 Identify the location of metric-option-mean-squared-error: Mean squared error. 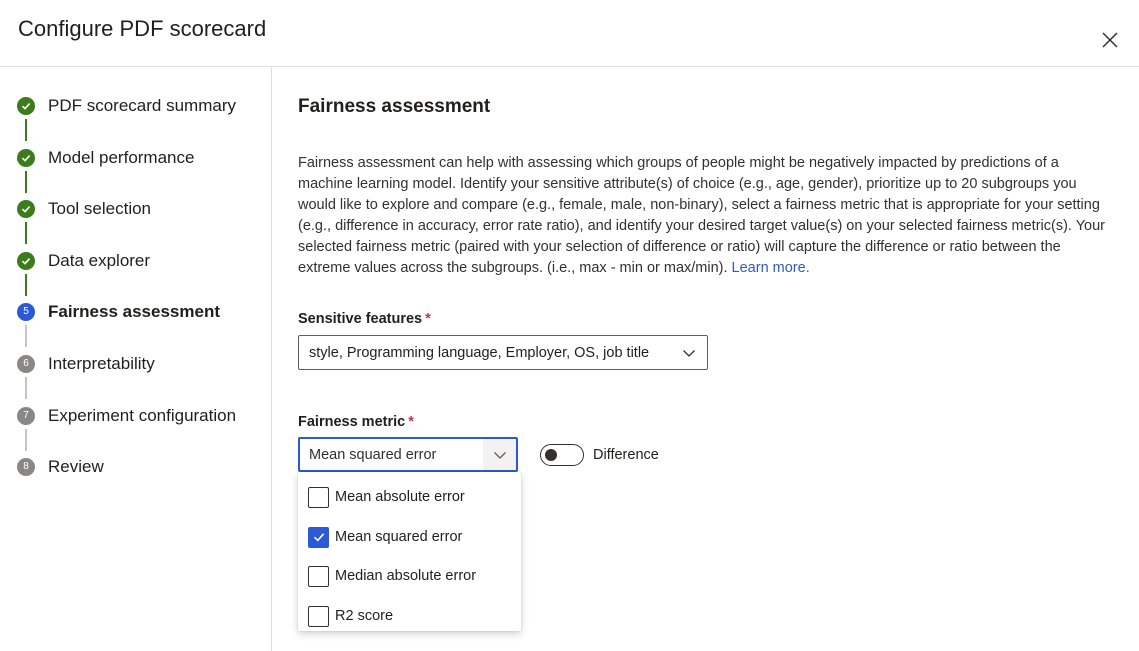
(409, 537).